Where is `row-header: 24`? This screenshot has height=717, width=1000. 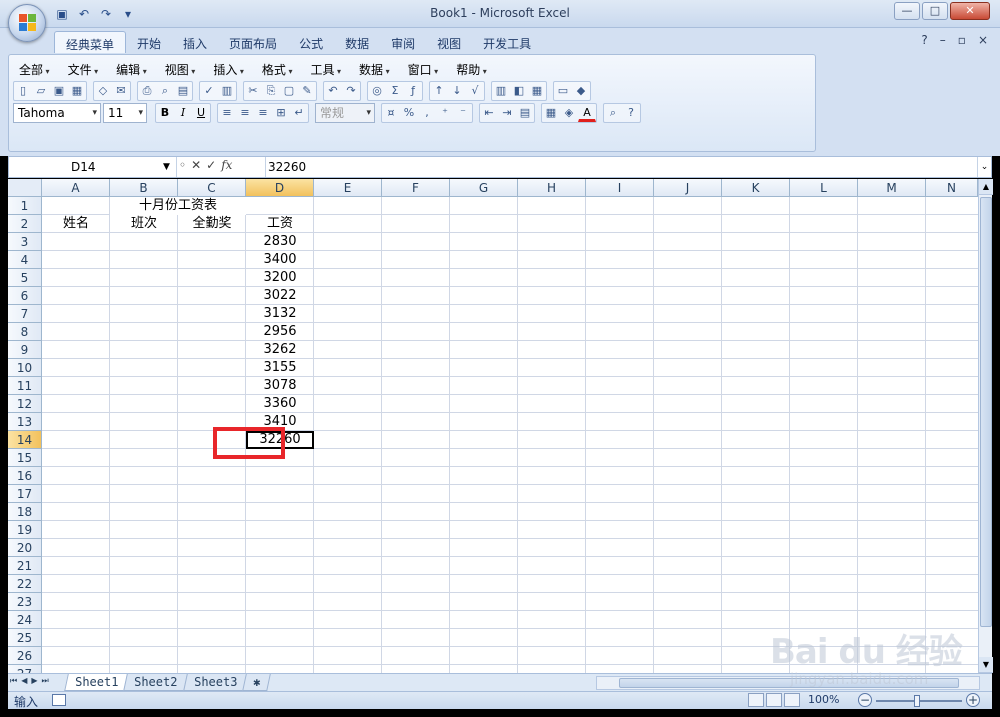
row-header: 24 is located at coordinates (25, 620).